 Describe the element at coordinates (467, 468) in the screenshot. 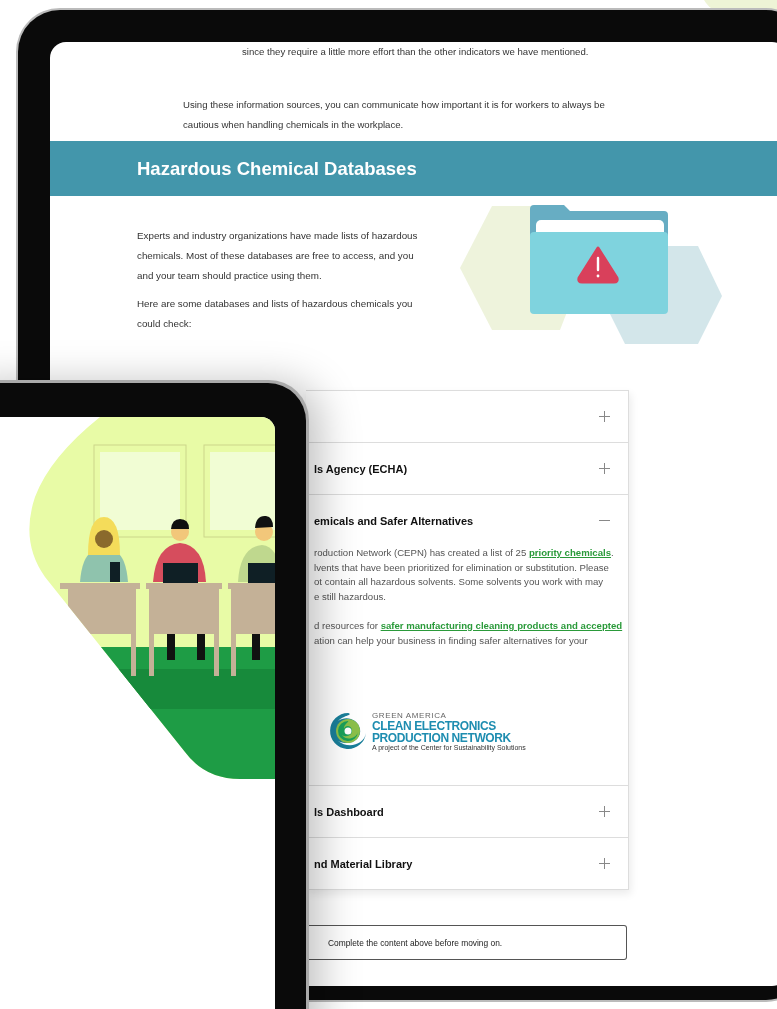

I see `accordion-header: ls Agency (ECHA)` at that location.